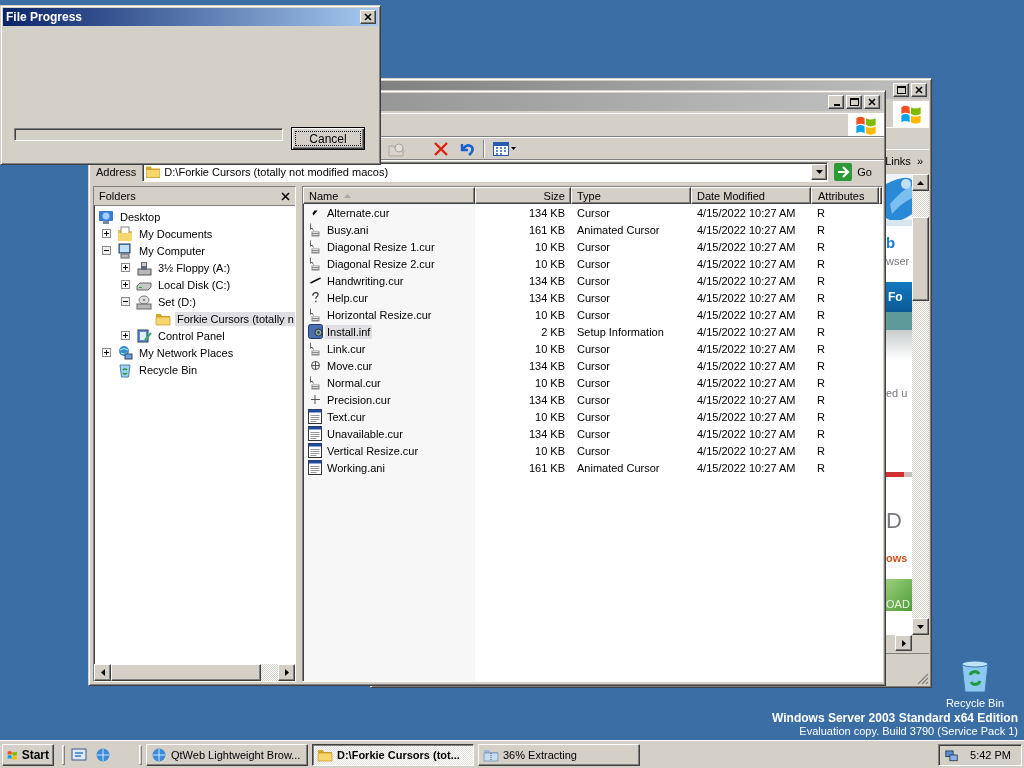  I want to click on file-name: Unavailable.cur, so click(365, 433).